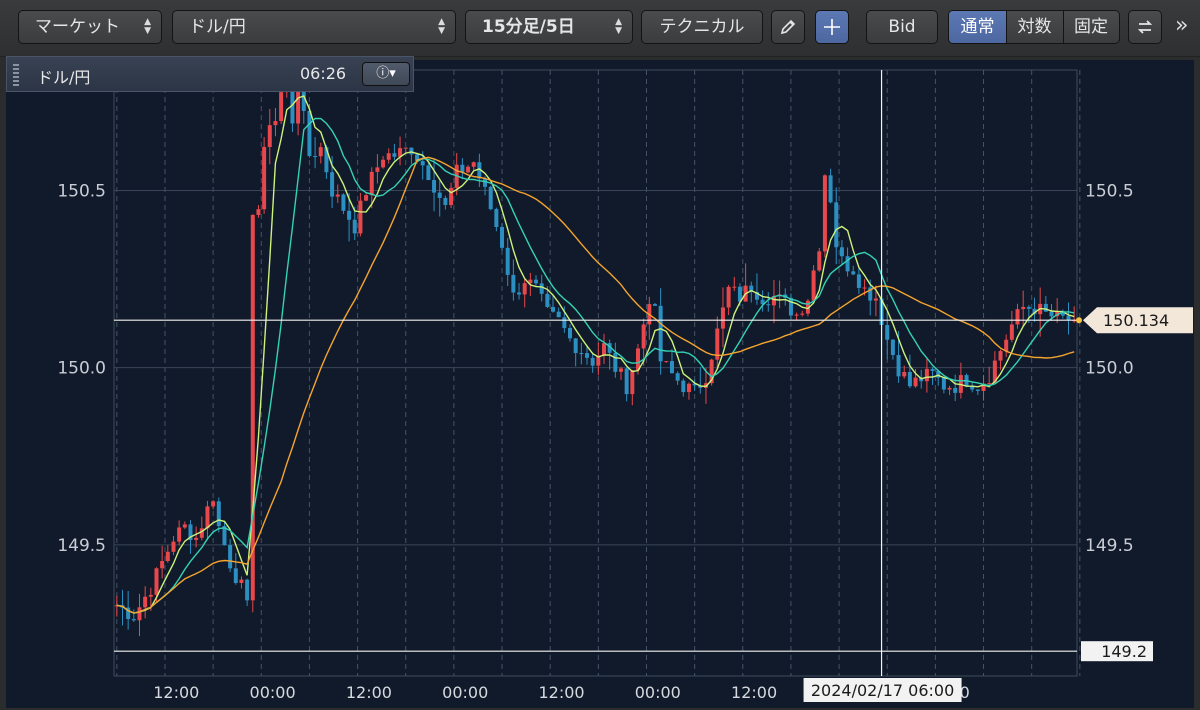 Image resolution: width=1200 pixels, height=710 pixels. What do you see at coordinates (323, 73) in the screenshot?
I see `info-time-label: 06:26` at bounding box center [323, 73].